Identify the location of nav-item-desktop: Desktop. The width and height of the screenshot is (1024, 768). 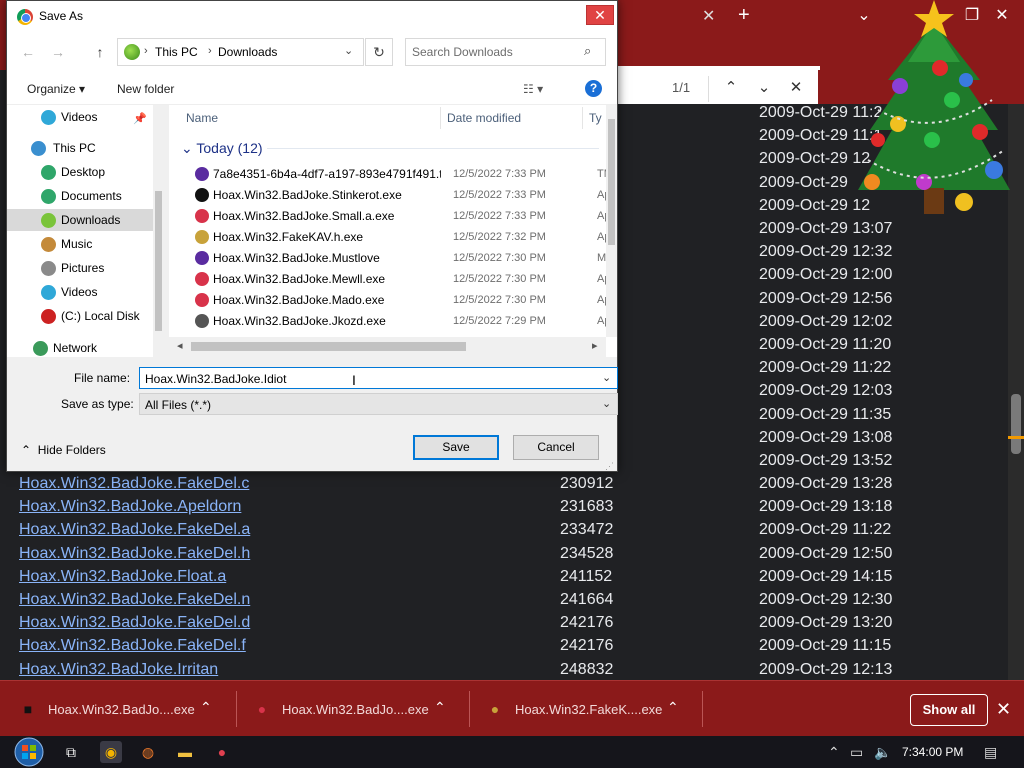
(80, 172).